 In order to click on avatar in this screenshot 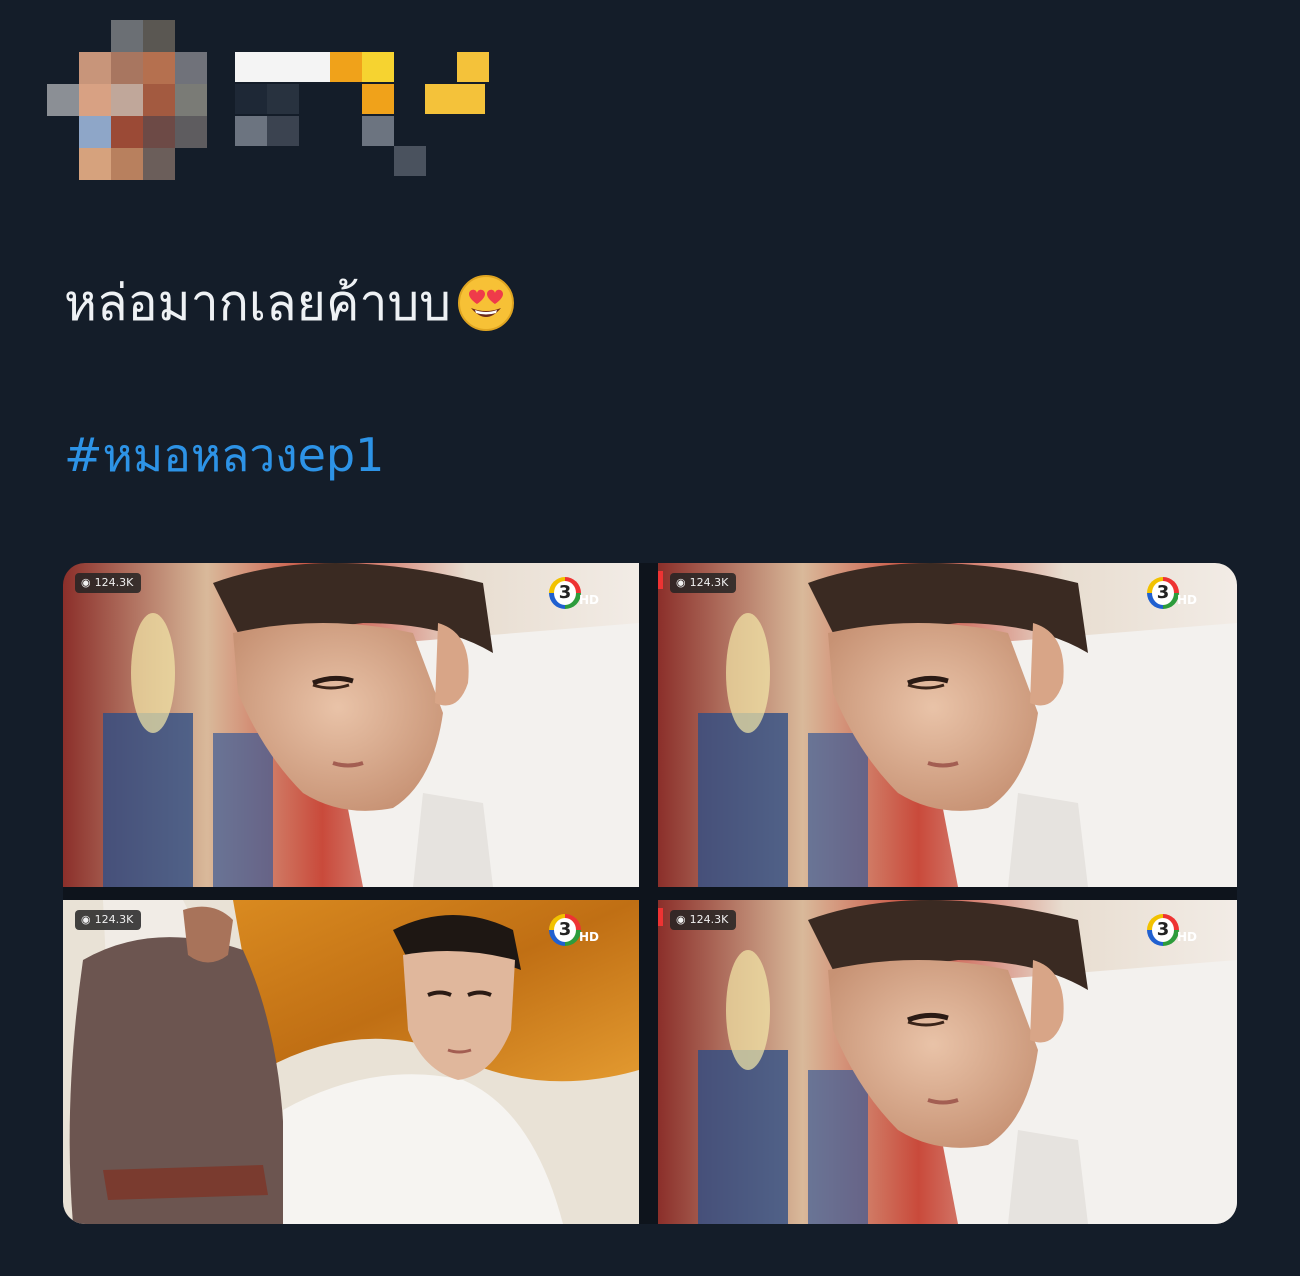, I will do `click(127, 100)`.